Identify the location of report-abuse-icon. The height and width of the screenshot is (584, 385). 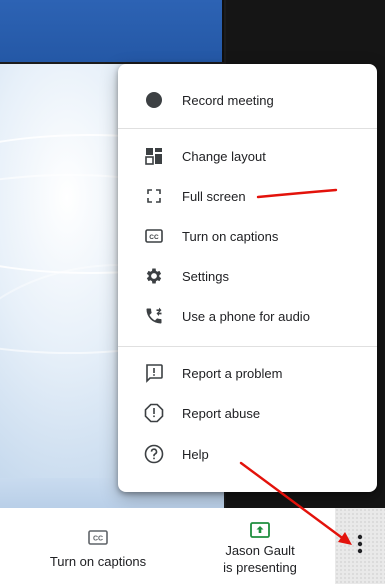
(154, 413).